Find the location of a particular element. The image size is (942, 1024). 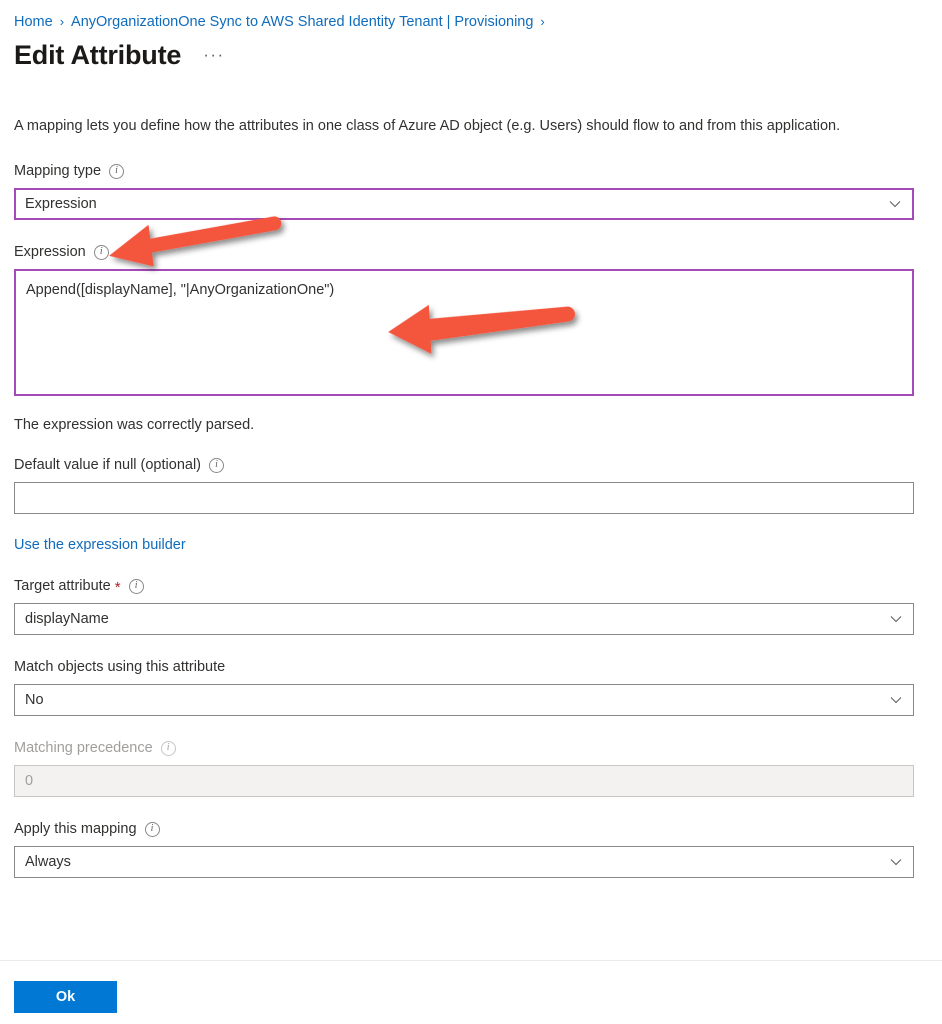

expression-builder-link-row: Use the expression builder is located at coordinates (471, 545).